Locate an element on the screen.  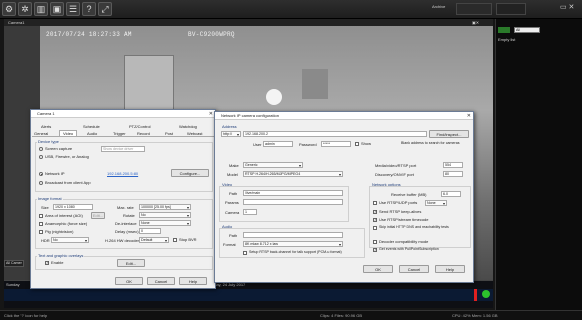
filter-select: All is located at coordinates (527, 30).